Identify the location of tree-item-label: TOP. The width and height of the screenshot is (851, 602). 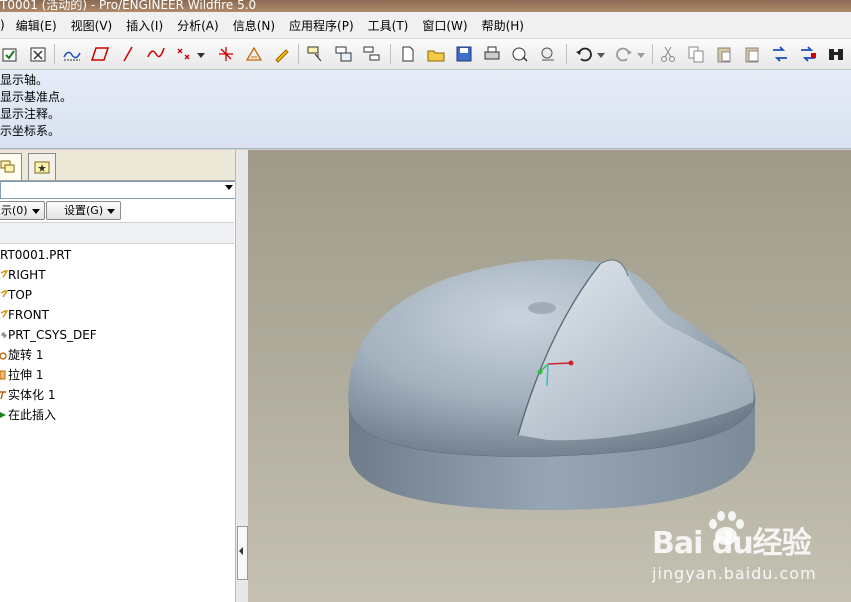
(20, 295).